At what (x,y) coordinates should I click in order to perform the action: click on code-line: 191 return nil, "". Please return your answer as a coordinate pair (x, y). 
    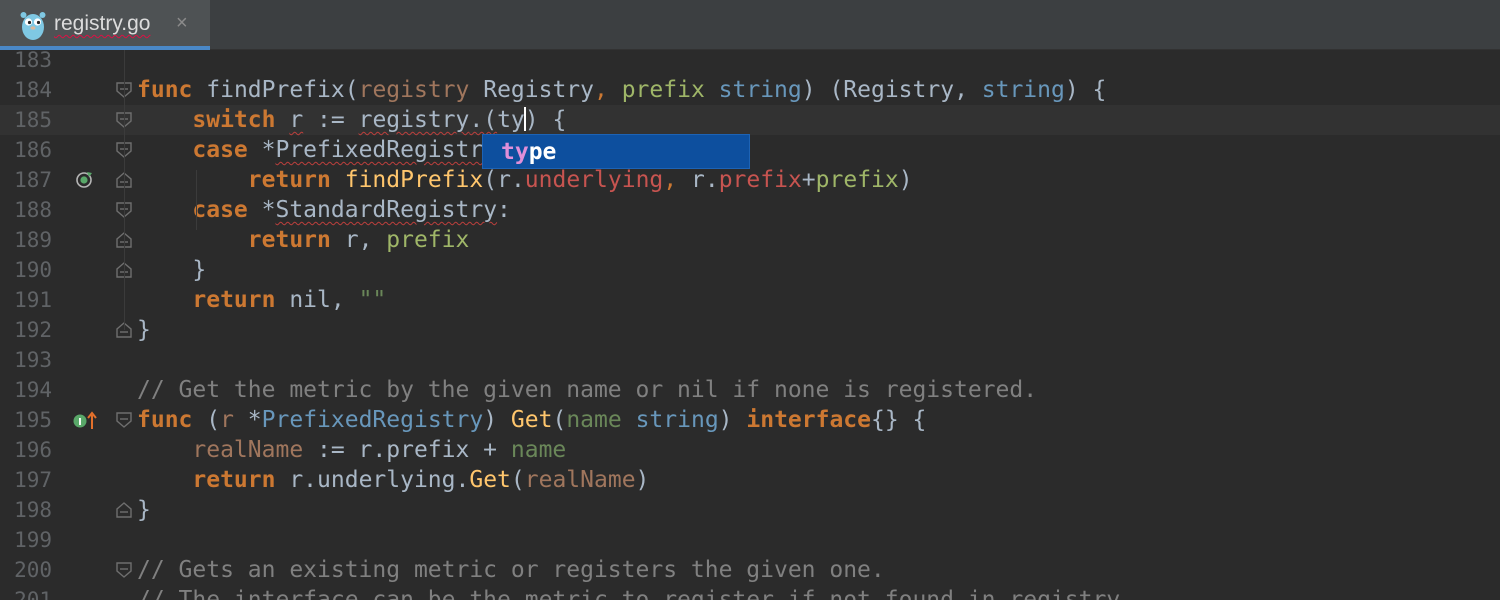
    Looking at the image, I should click on (750, 300).